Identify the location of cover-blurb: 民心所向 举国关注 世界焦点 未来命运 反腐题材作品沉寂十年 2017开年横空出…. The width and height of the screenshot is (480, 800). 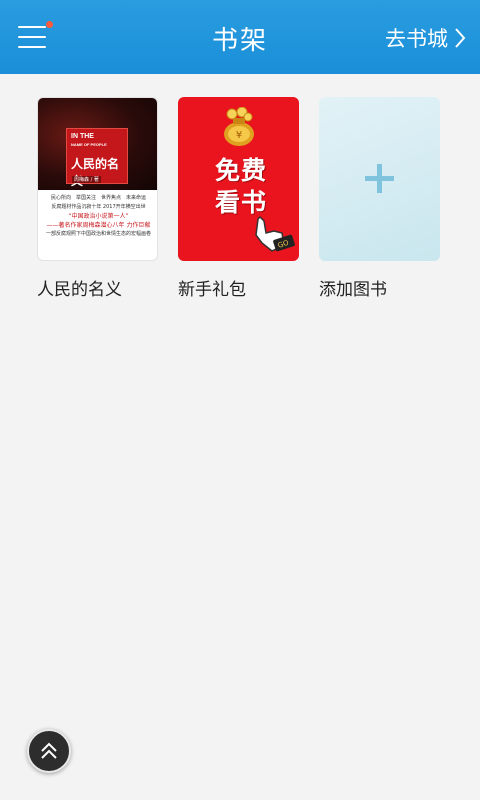
(98, 216).